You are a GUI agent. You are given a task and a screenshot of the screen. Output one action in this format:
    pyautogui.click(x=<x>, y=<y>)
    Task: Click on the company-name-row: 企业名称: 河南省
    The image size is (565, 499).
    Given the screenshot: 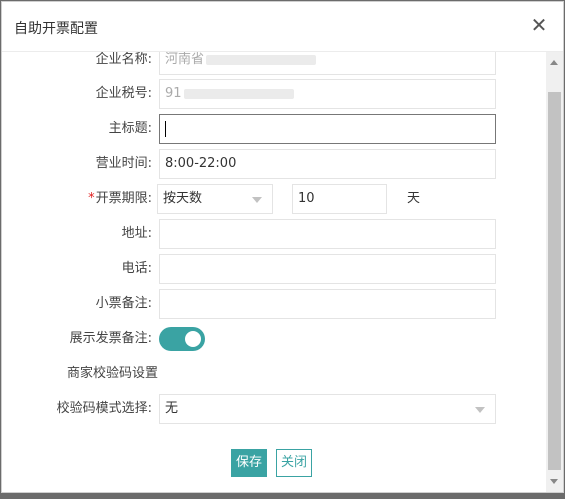 What is the action you would take?
    pyautogui.click(x=274, y=63)
    